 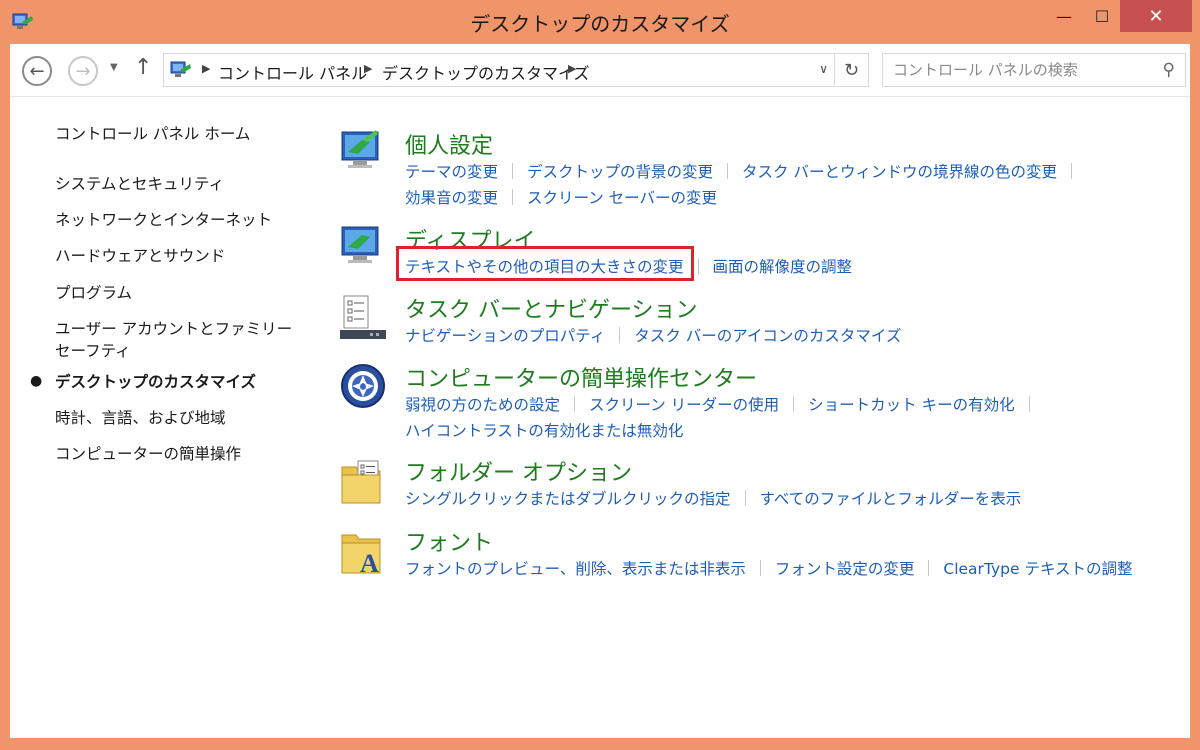 I want to click on personalization-icon, so click(x=363, y=151).